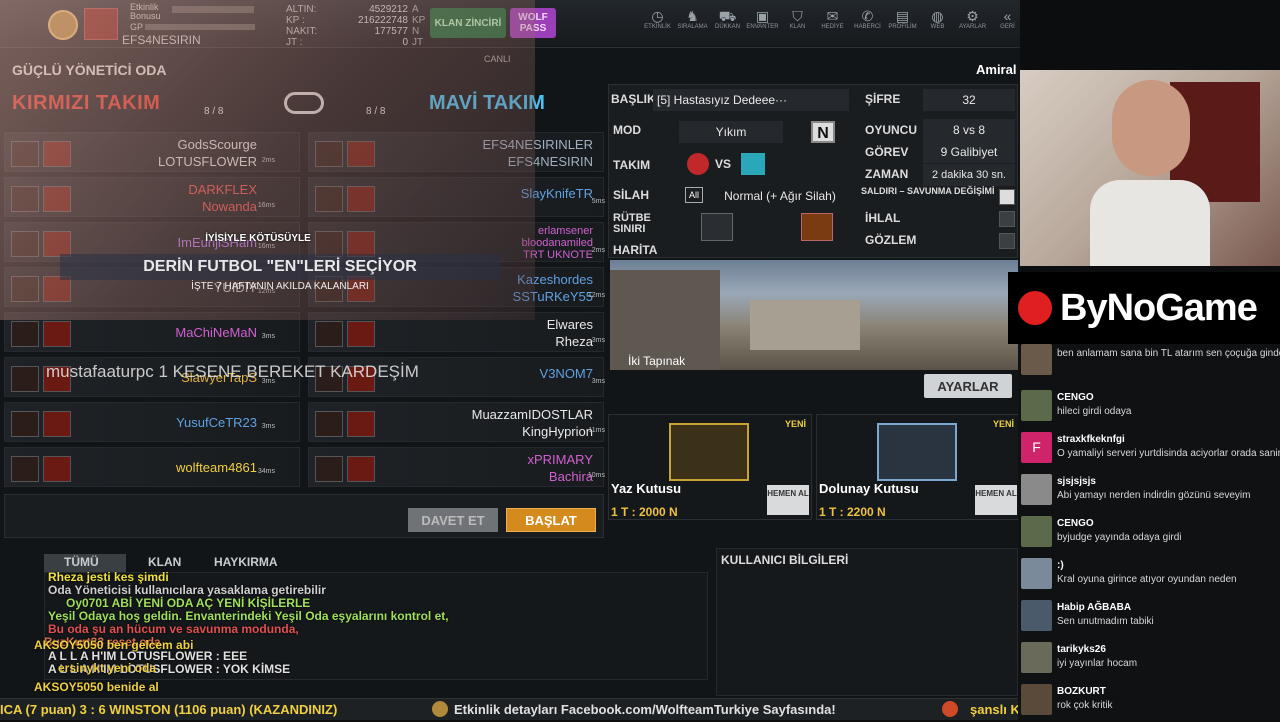 This screenshot has width=1280, height=722. What do you see at coordinates (950, 709) in the screenshot?
I see `lucky-icon` at bounding box center [950, 709].